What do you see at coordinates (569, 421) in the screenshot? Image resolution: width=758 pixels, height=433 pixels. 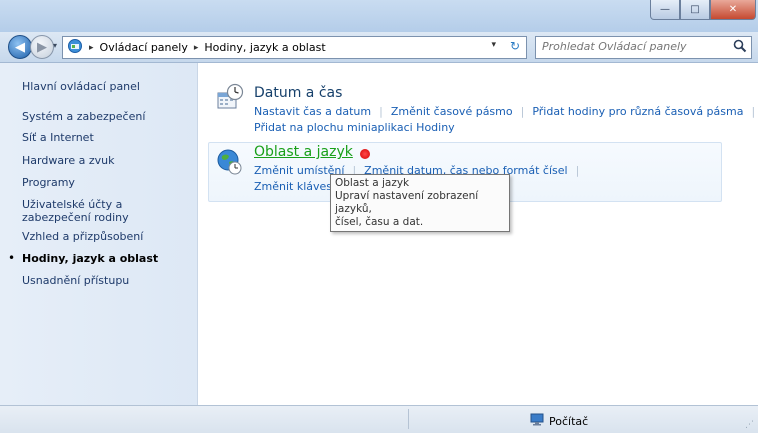 I see `status-computer-label: Počítač` at bounding box center [569, 421].